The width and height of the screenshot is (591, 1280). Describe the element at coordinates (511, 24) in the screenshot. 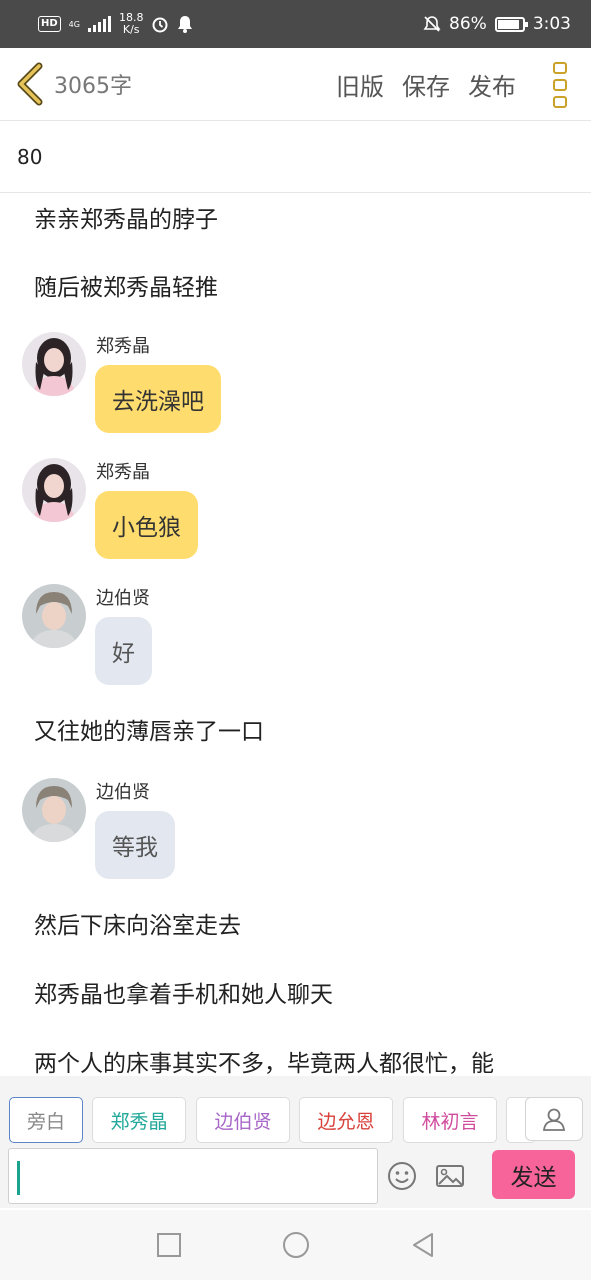

I see `battery-icon` at that location.